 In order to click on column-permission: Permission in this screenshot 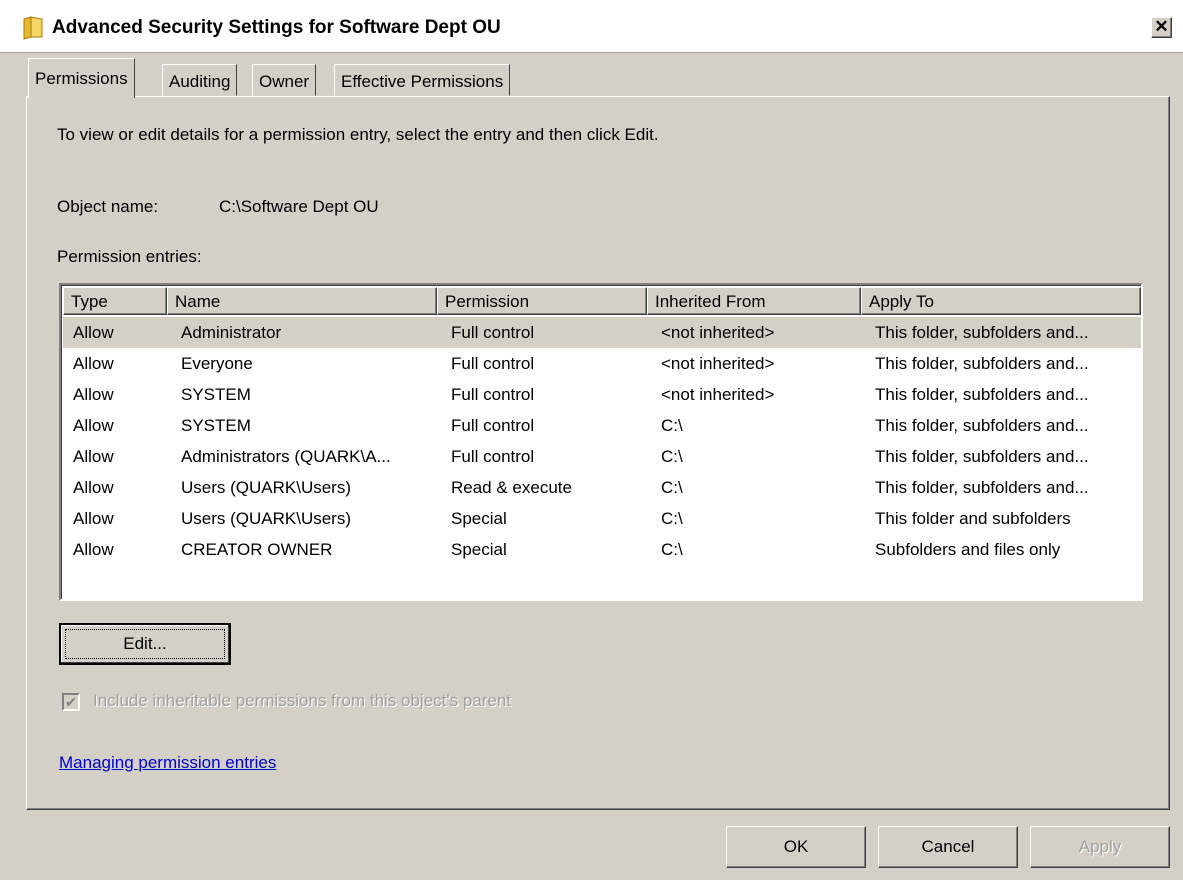, I will do `click(542, 301)`.